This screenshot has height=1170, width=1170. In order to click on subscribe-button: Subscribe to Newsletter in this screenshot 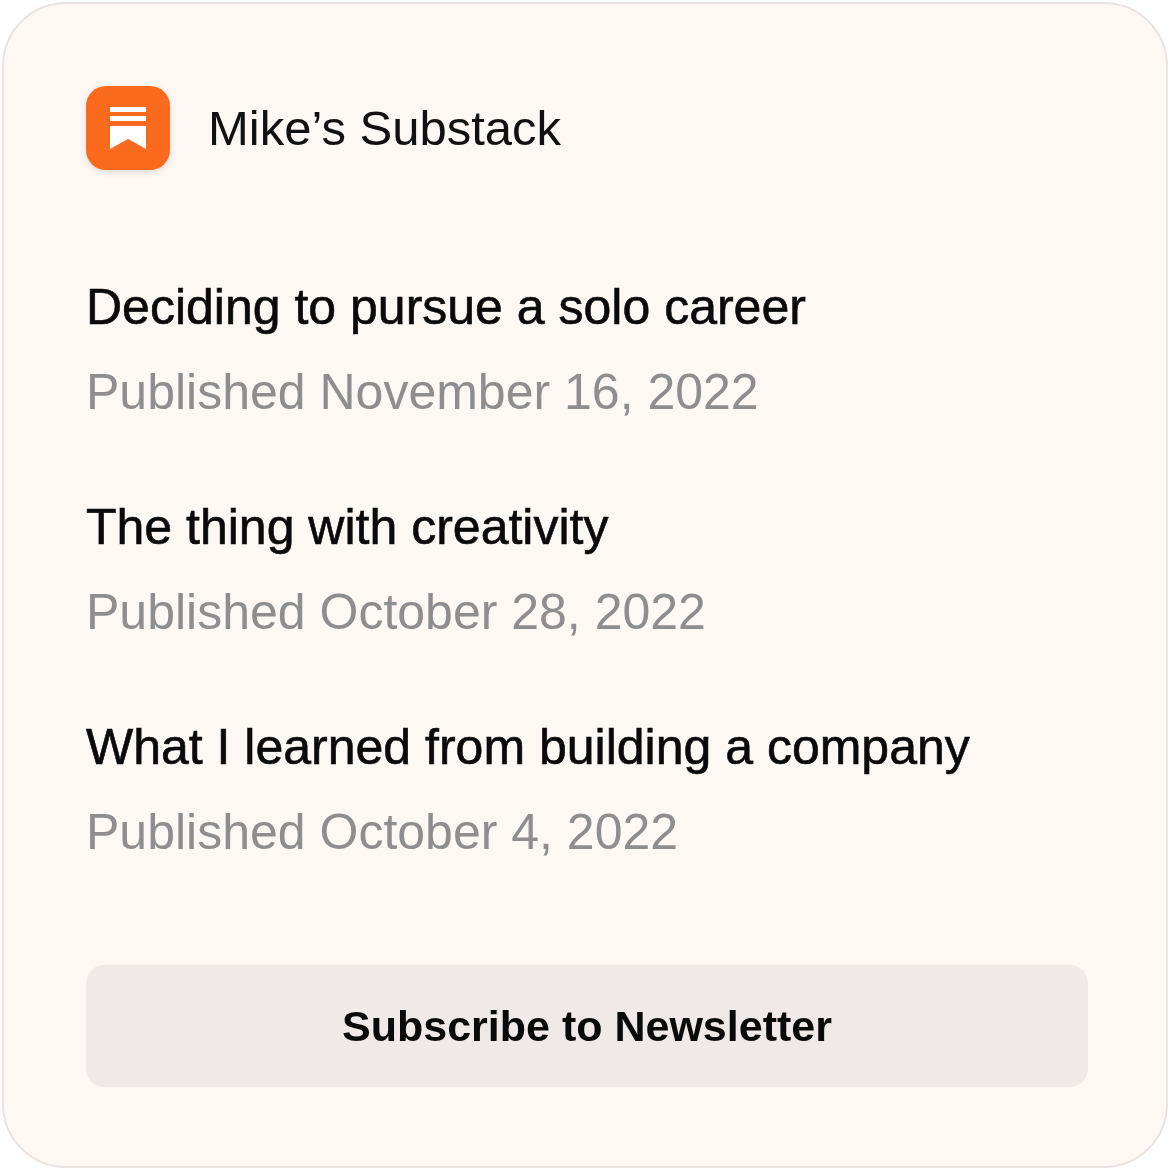, I will do `click(587, 1026)`.